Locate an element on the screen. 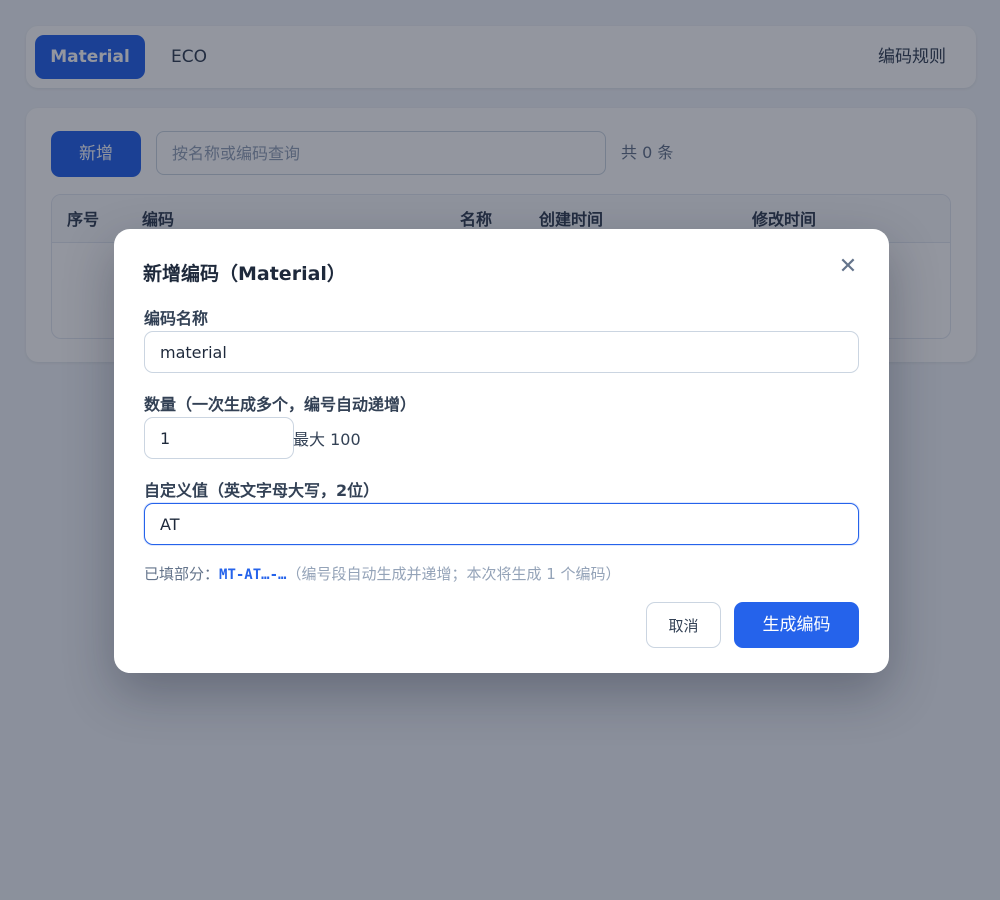 This screenshot has height=900, width=1000. dialog-title: 新增编码（Material） is located at coordinates (244, 274).